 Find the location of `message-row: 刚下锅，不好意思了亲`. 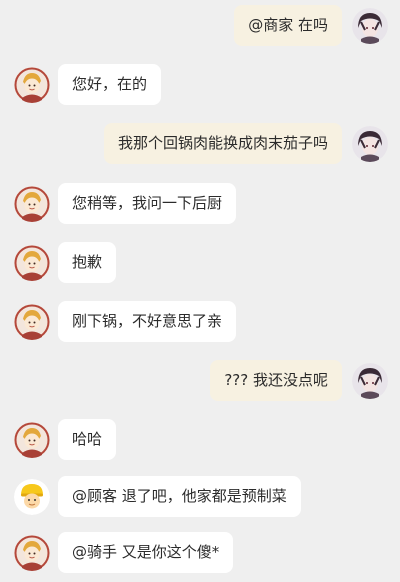

message-row: 刚下锅，不好意思了亲 is located at coordinates (200, 324).